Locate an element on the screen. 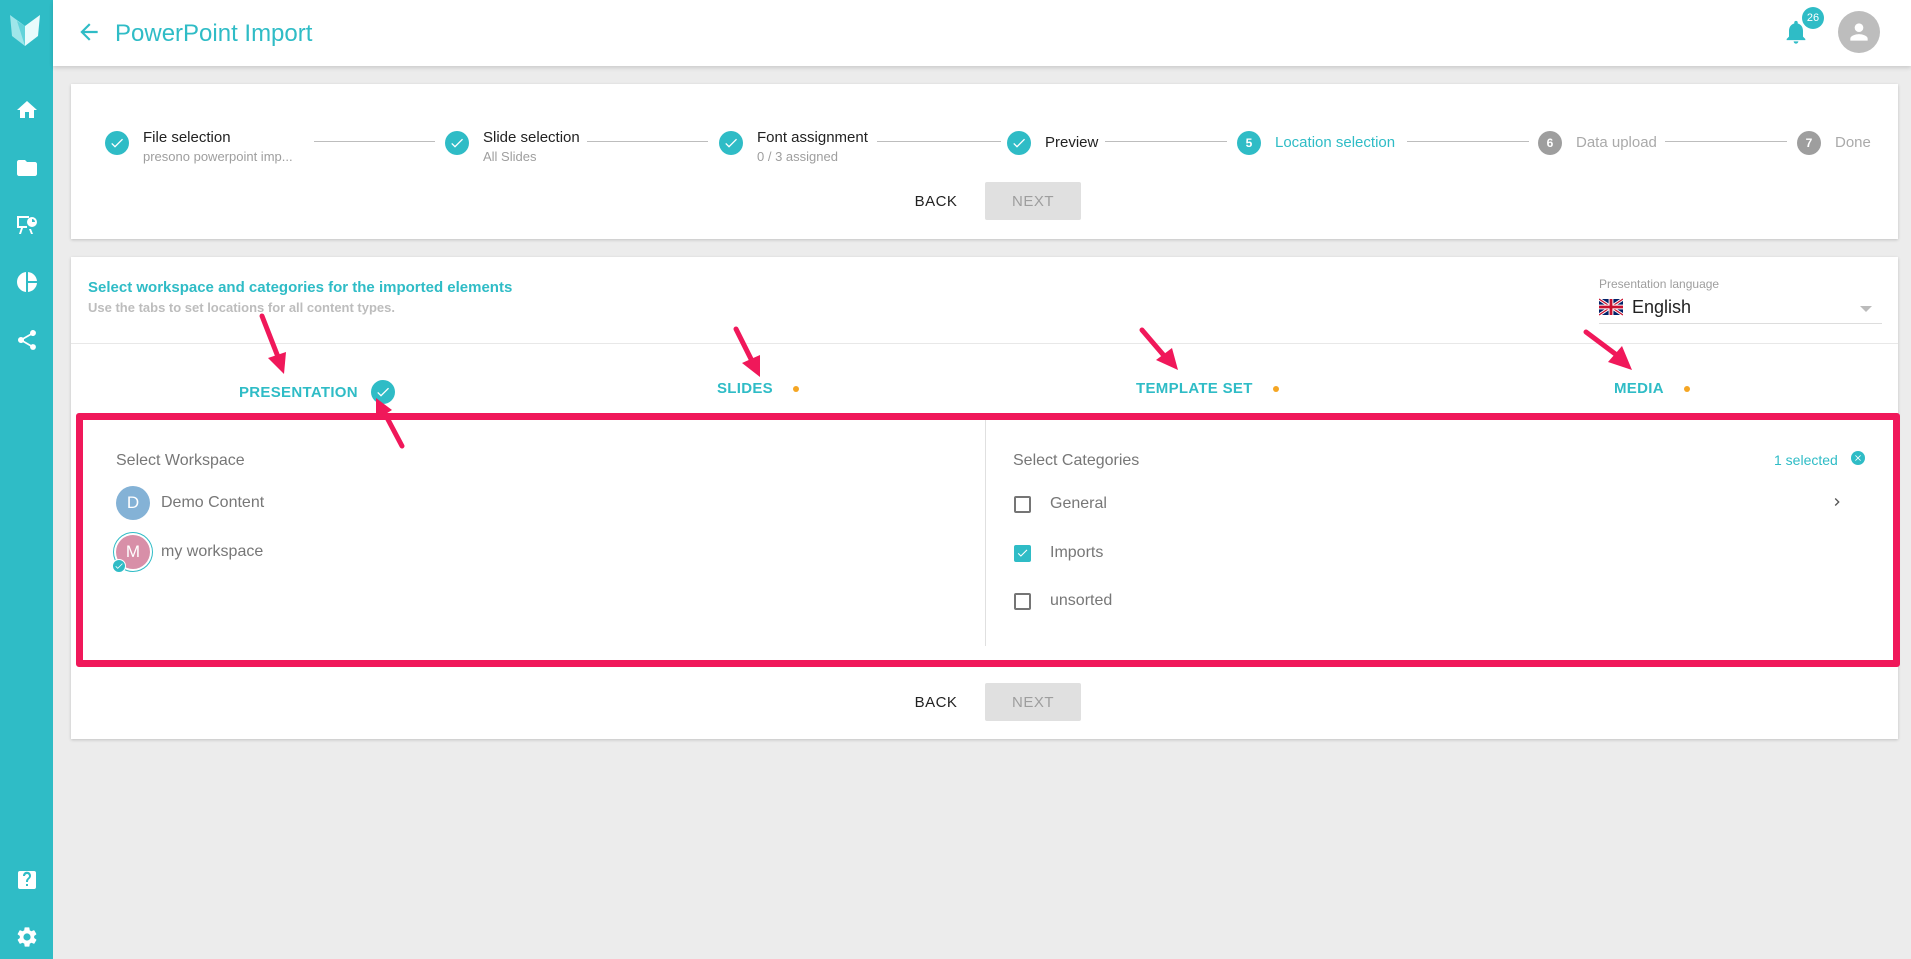 The image size is (1911, 959). pie-chart-icon is located at coordinates (26, 282).